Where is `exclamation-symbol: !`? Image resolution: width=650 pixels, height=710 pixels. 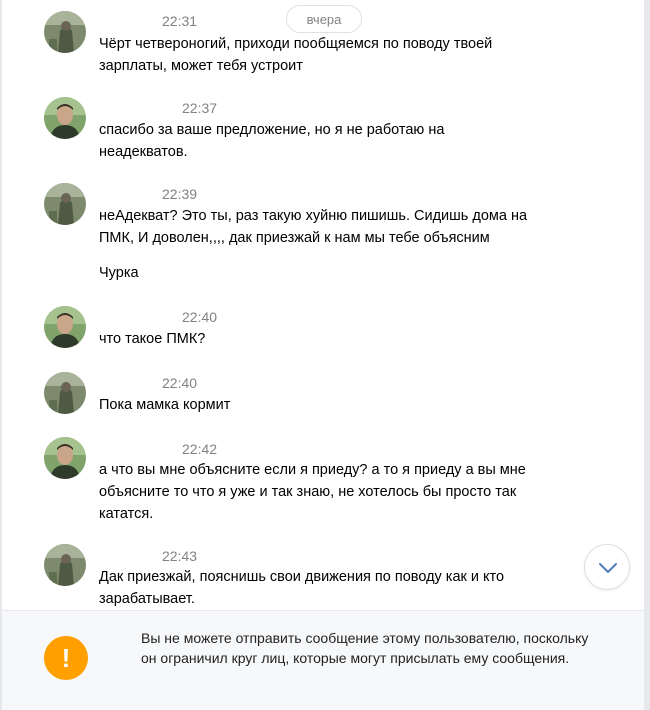 exclamation-symbol: ! is located at coordinates (66, 658).